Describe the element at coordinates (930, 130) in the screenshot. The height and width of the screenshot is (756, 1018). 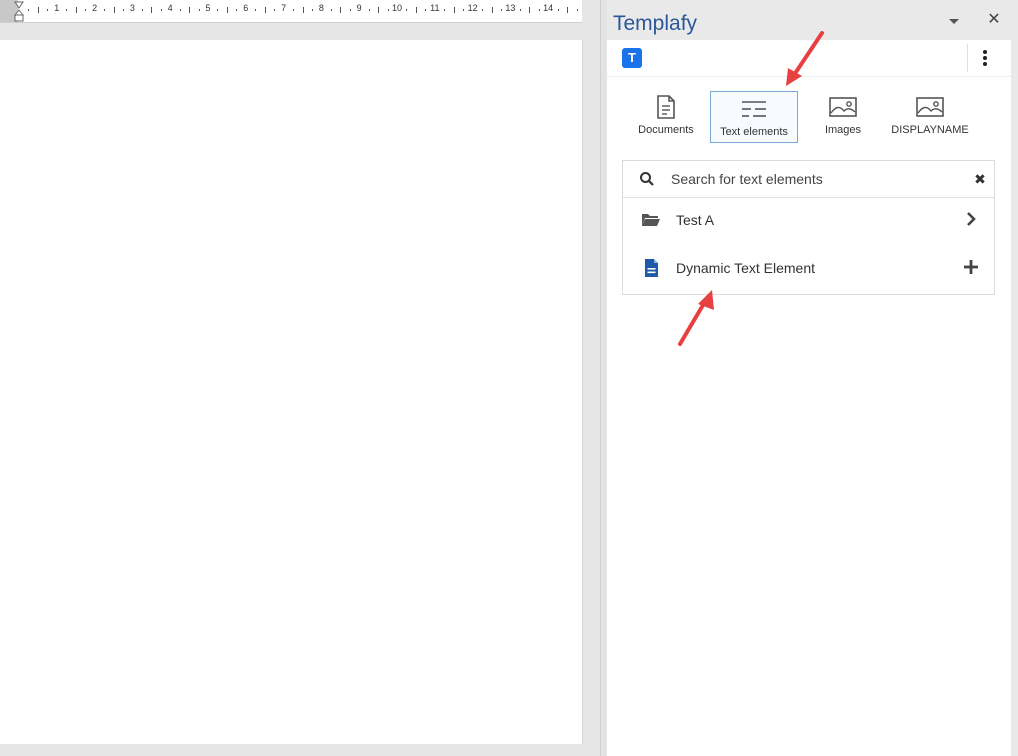
I see `tab-displayname-label: DISPLAYNAME` at that location.